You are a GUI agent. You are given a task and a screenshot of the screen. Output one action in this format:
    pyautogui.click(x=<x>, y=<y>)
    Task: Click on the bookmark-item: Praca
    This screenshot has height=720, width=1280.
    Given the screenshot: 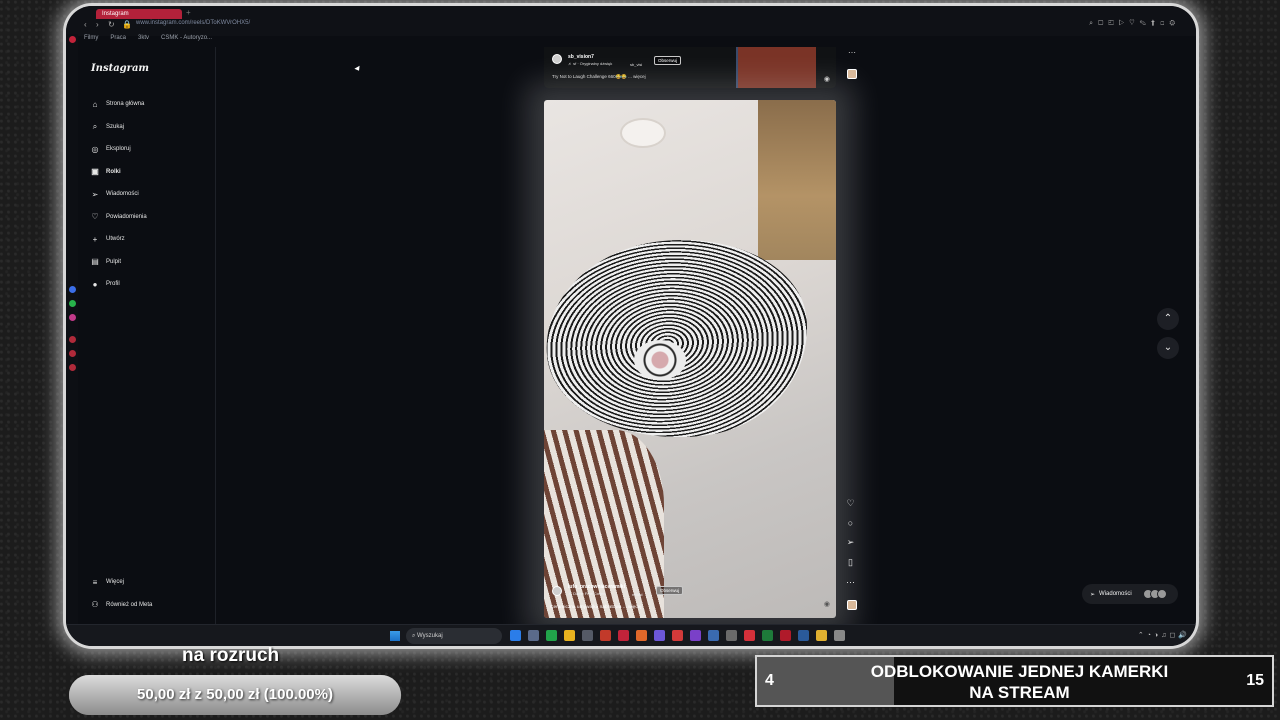 What is the action you would take?
    pyautogui.click(x=118, y=41)
    